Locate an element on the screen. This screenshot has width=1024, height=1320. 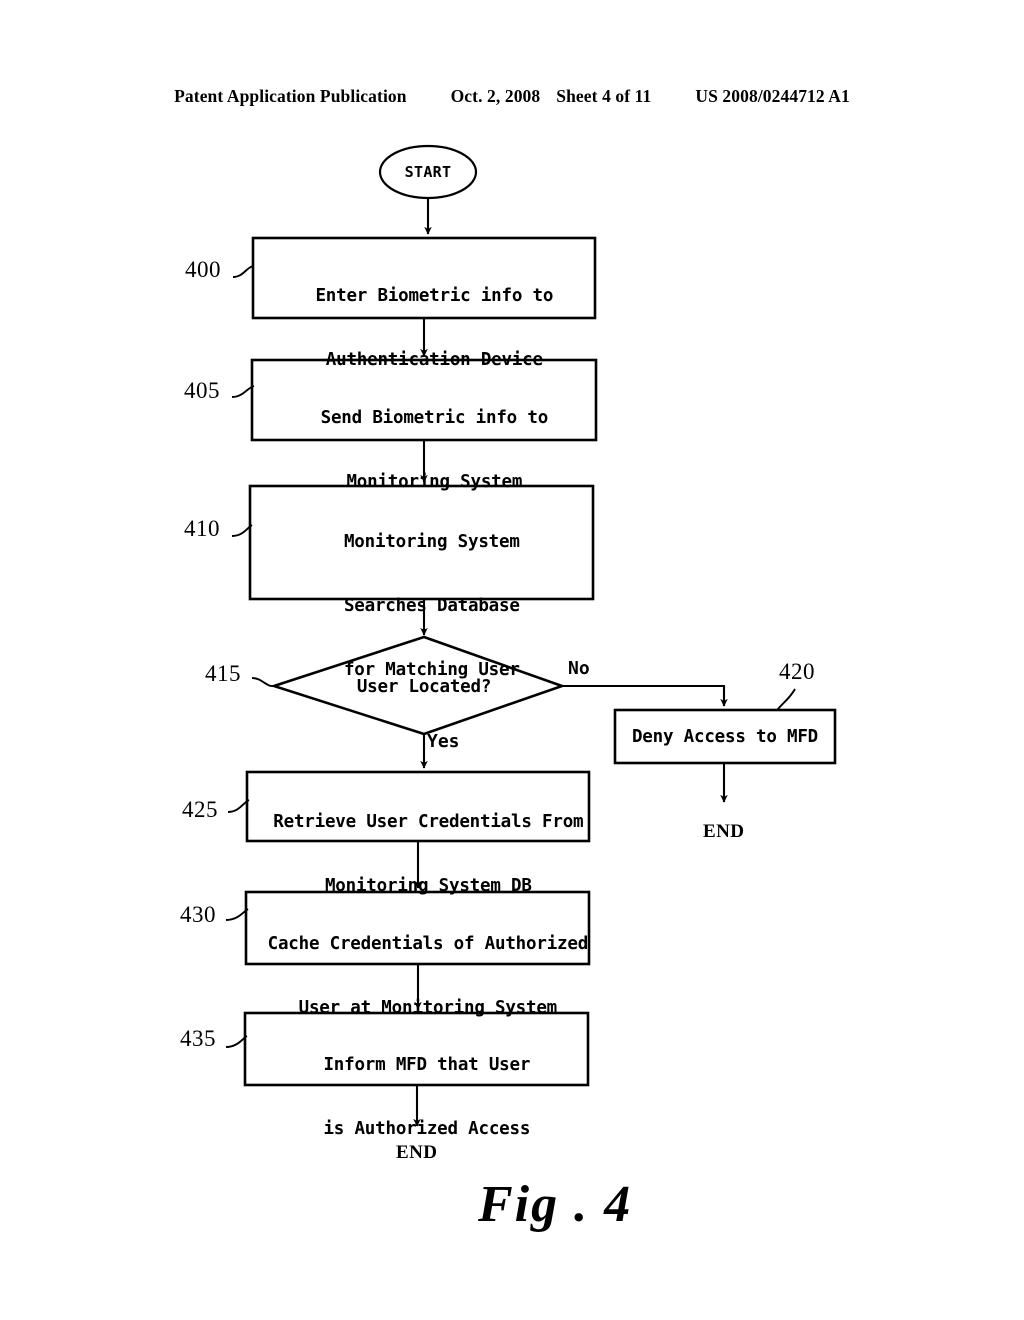
diamond-415-label: User Located? is located at coordinates (424, 687).